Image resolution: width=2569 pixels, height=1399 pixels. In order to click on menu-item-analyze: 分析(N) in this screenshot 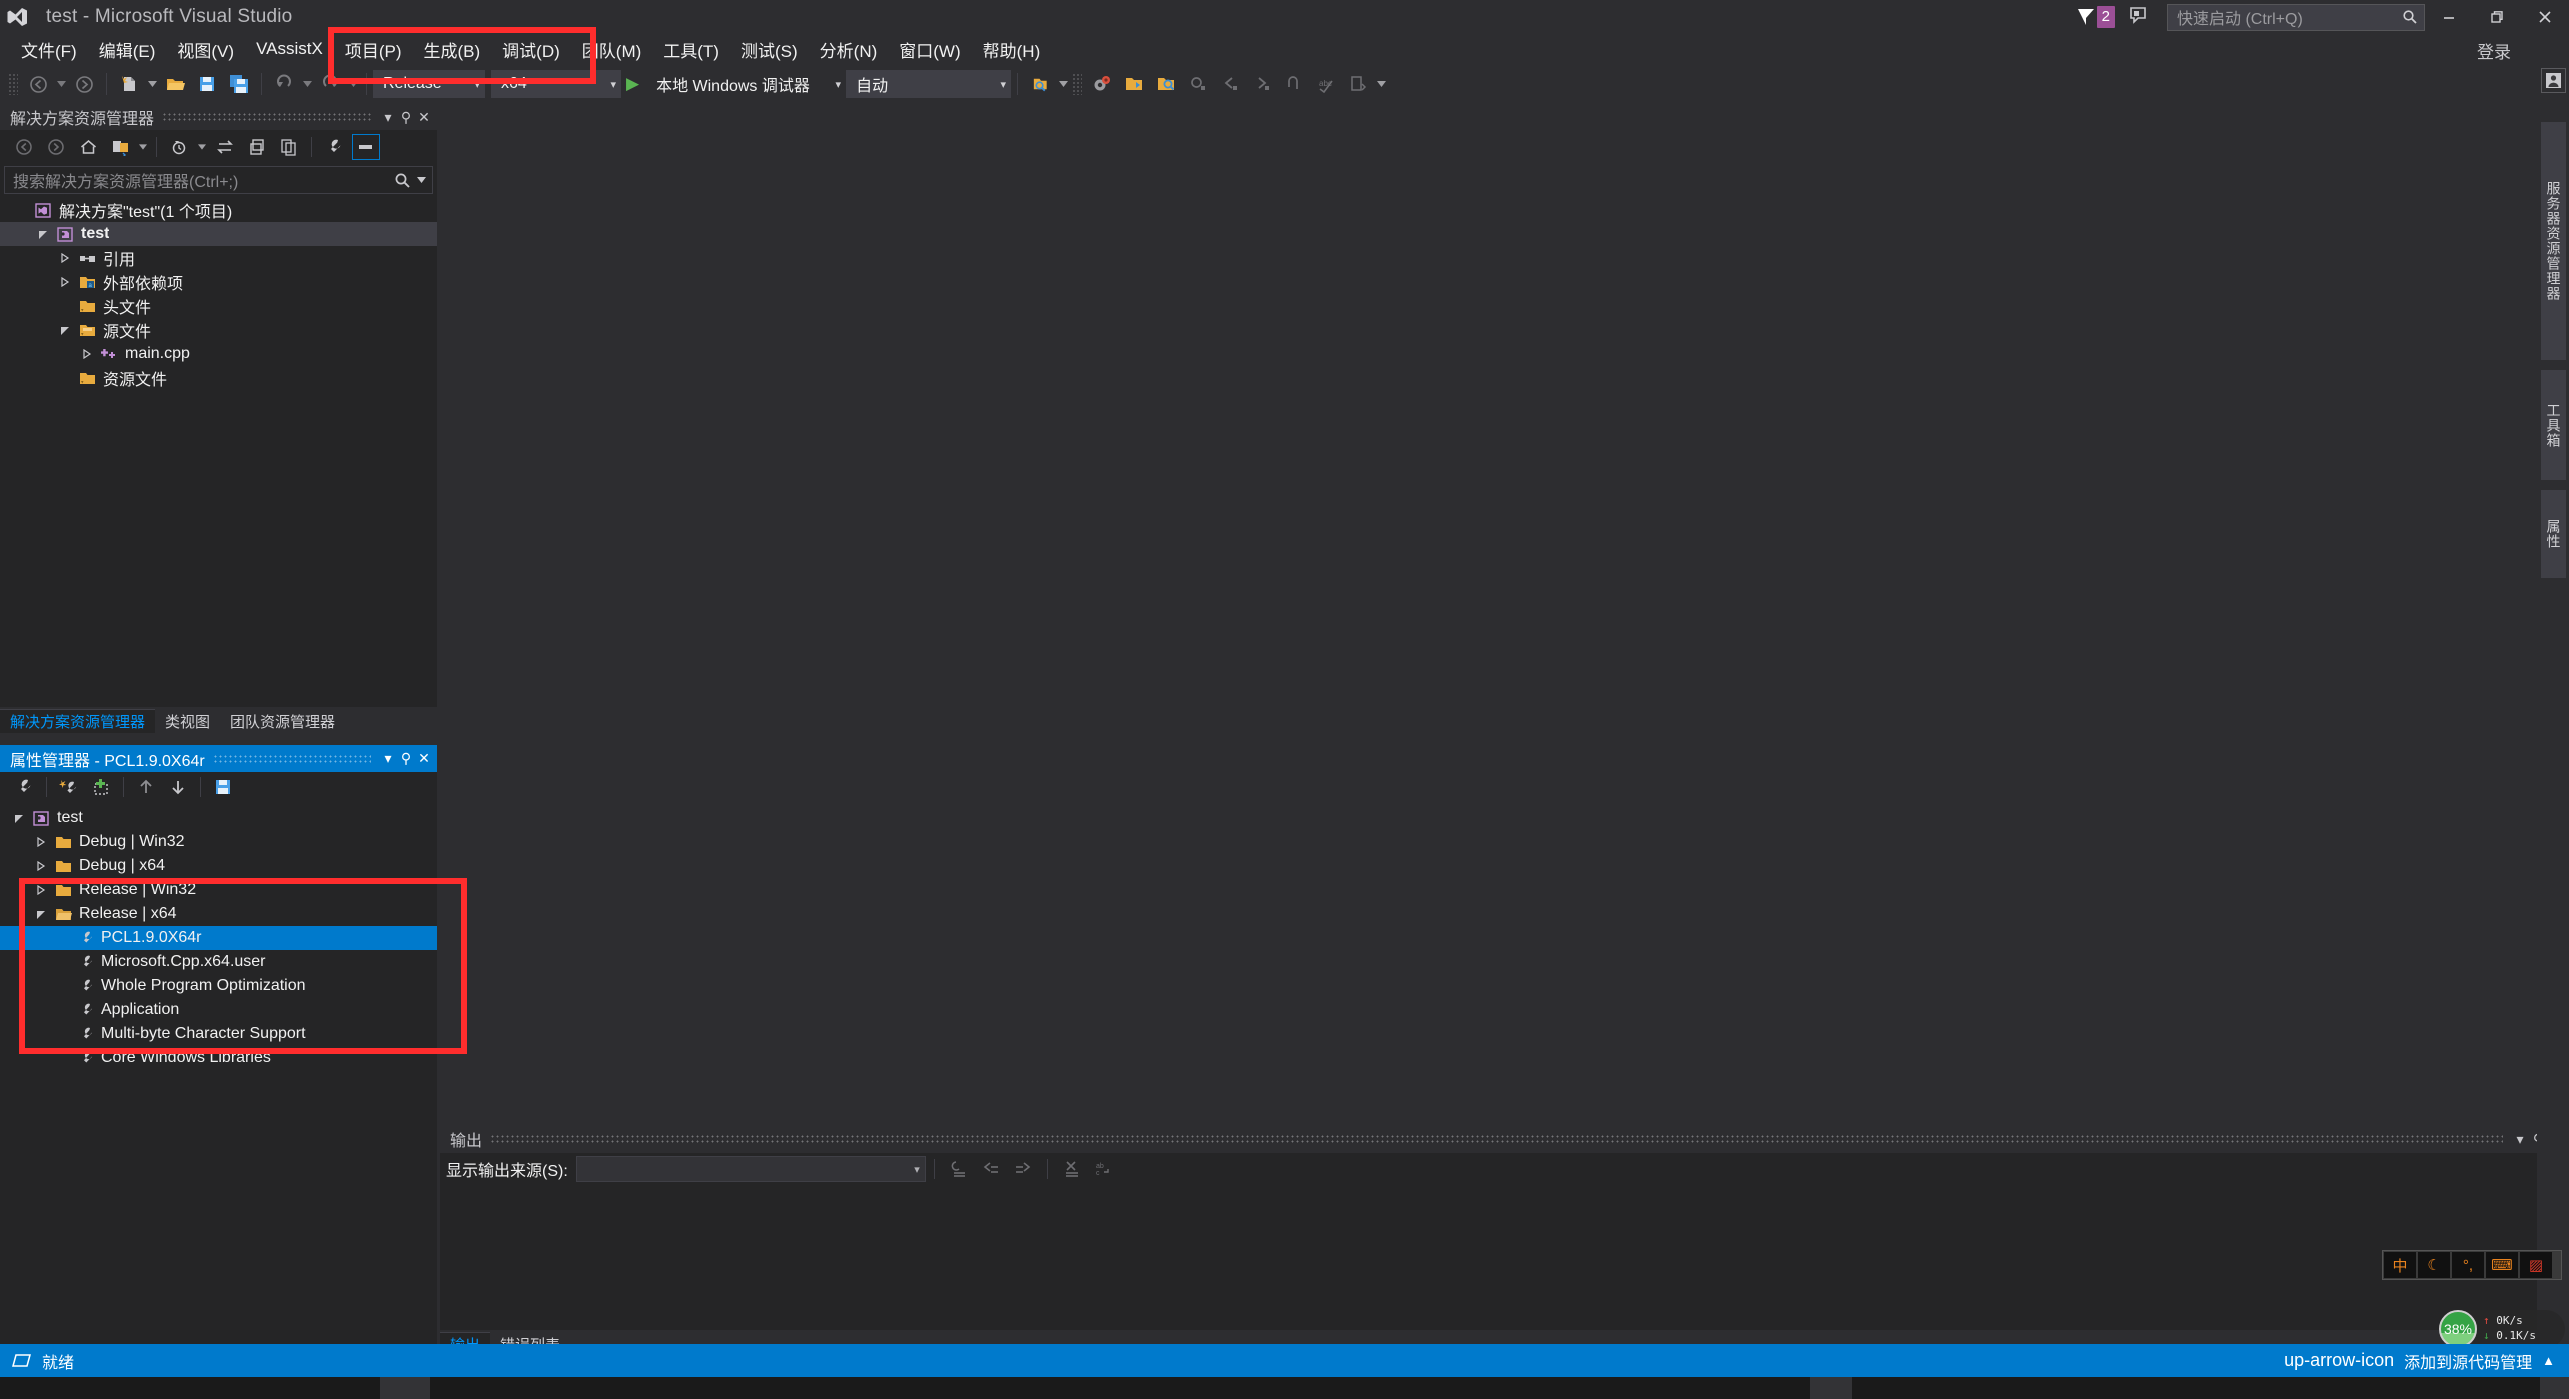, I will do `click(849, 49)`.